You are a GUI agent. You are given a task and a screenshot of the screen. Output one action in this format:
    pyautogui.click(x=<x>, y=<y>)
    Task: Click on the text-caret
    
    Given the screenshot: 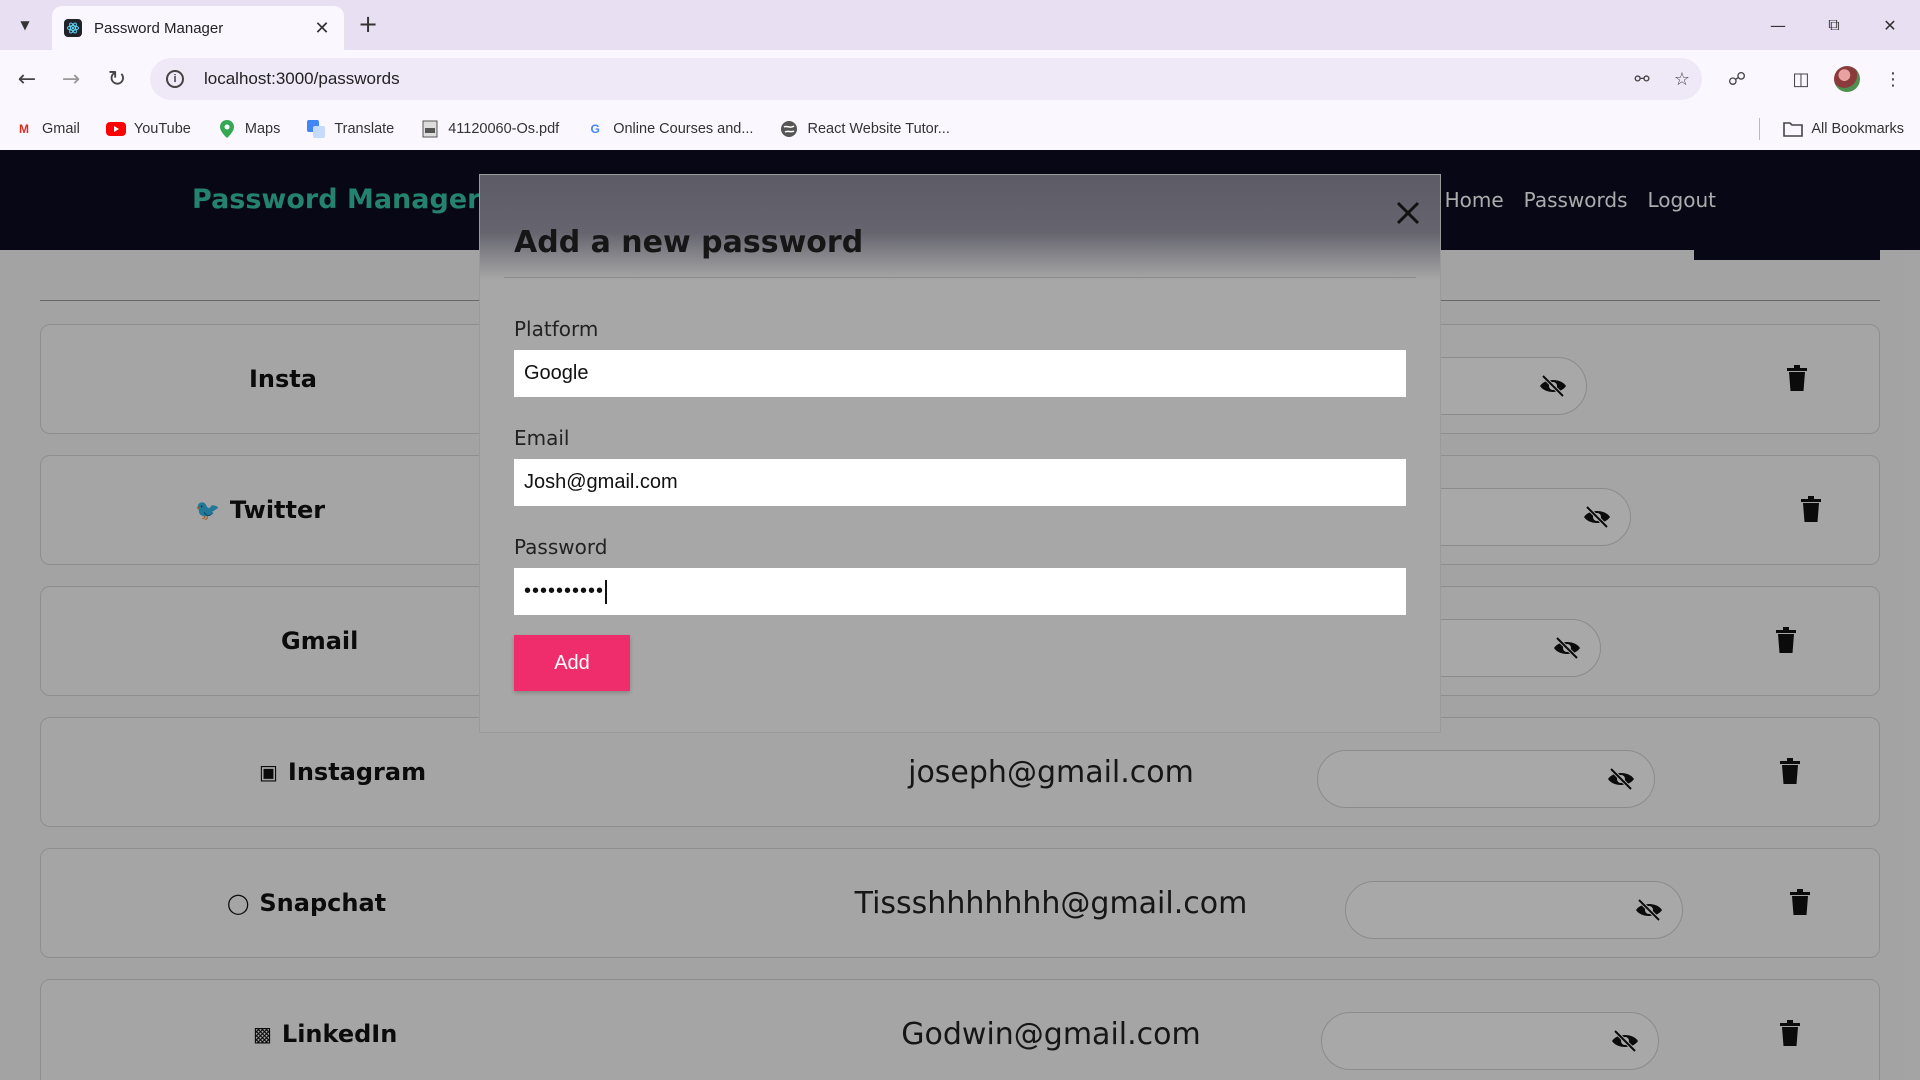 What is the action you would take?
    pyautogui.click(x=606, y=591)
    